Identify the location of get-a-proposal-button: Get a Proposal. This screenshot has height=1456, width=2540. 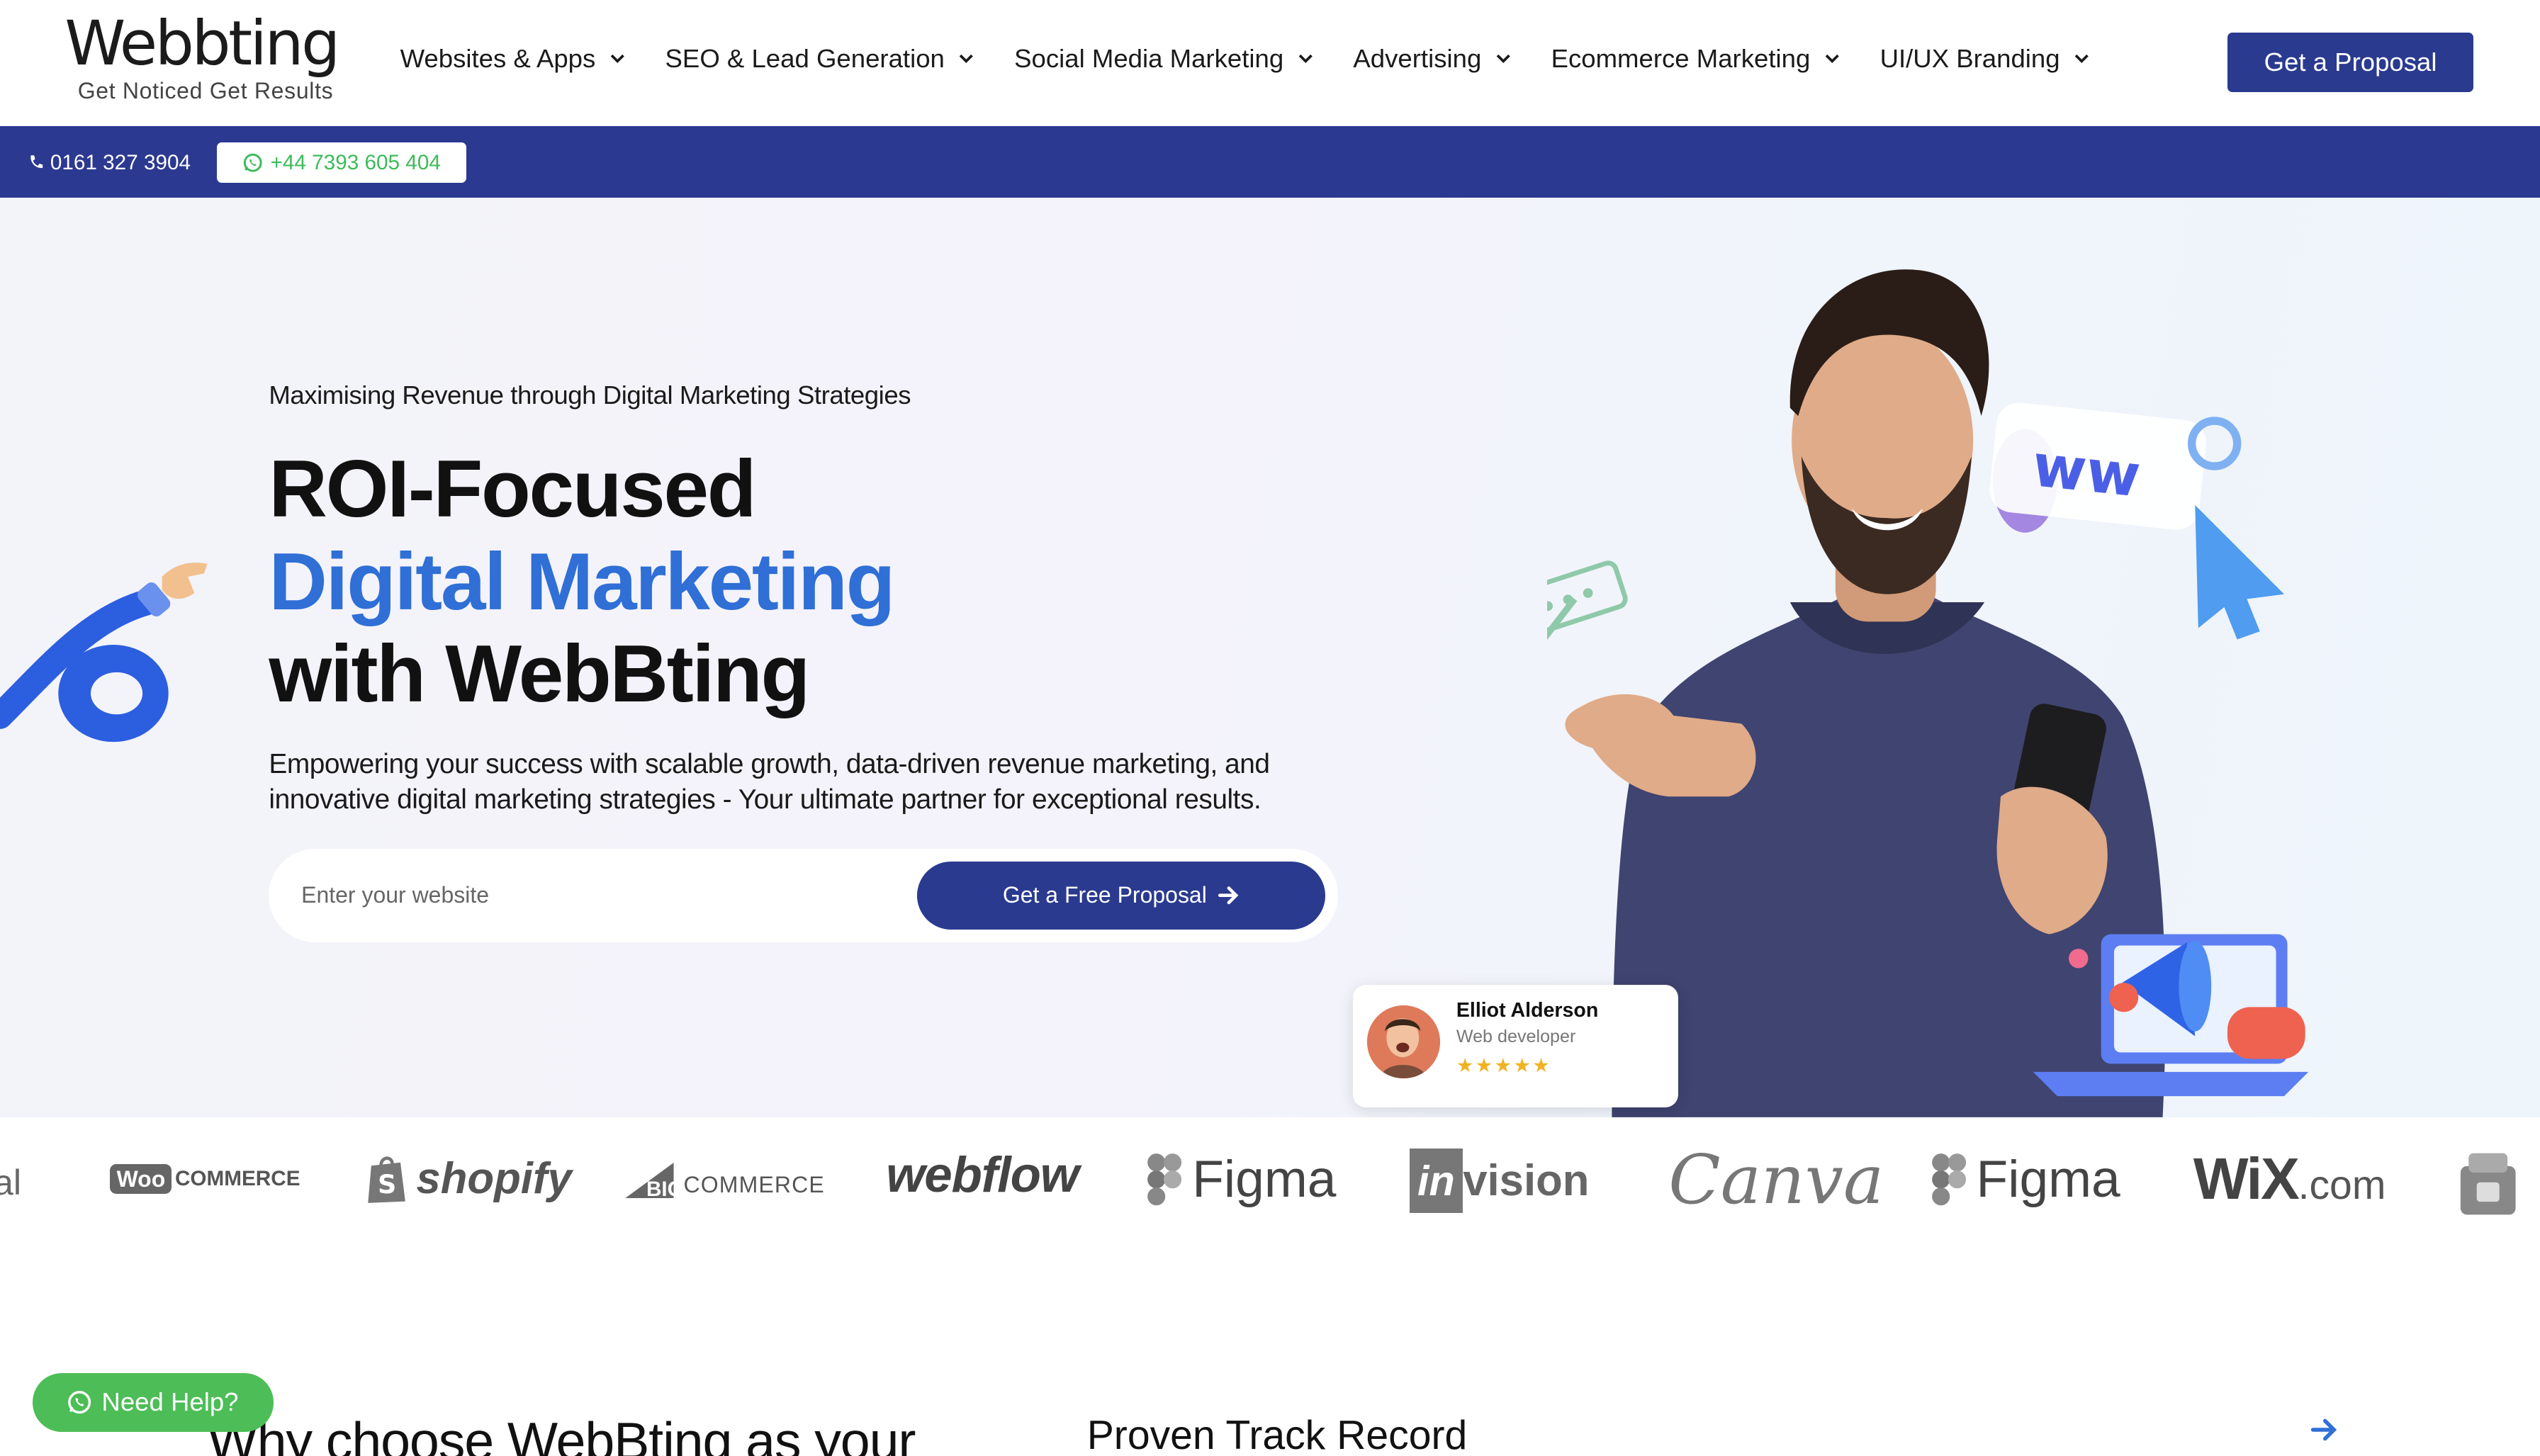
(2350, 62).